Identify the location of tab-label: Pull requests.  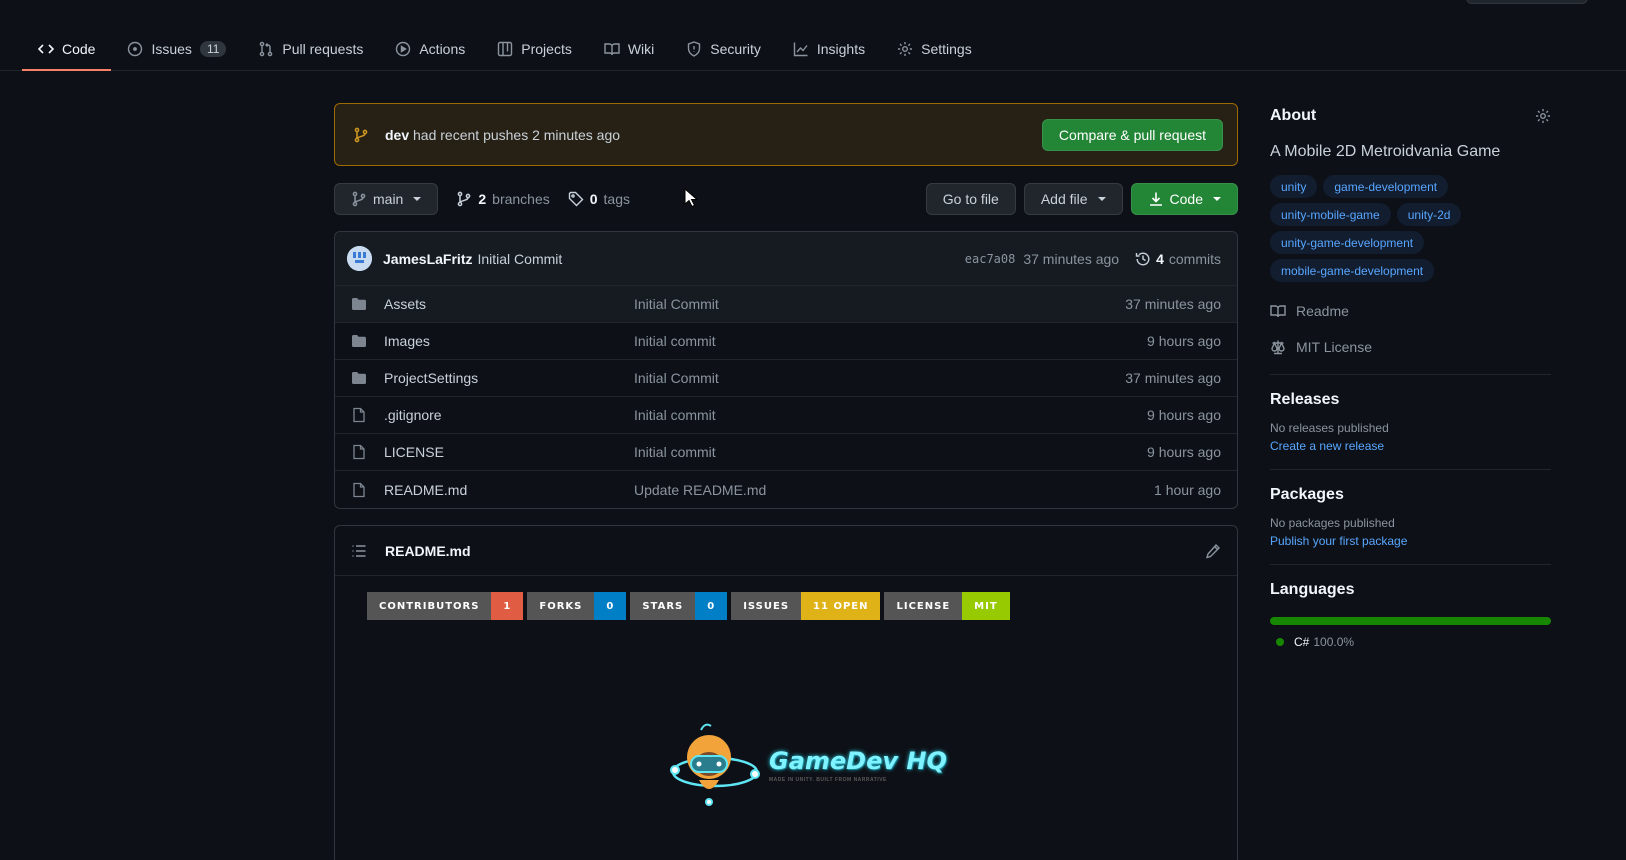
(323, 49).